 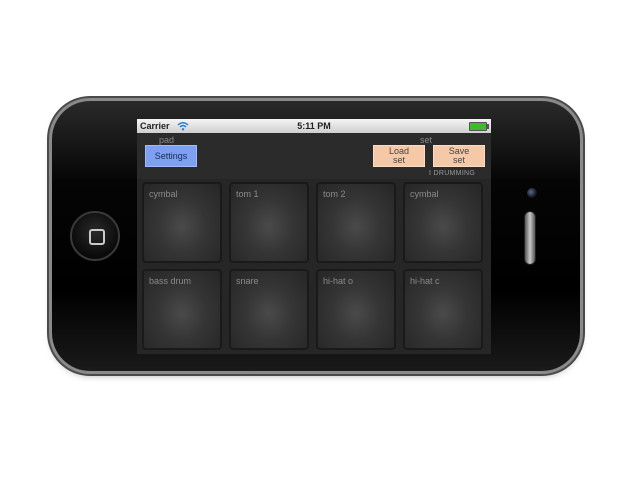 I want to click on drum-pad: tom 2, so click(x=356, y=222).